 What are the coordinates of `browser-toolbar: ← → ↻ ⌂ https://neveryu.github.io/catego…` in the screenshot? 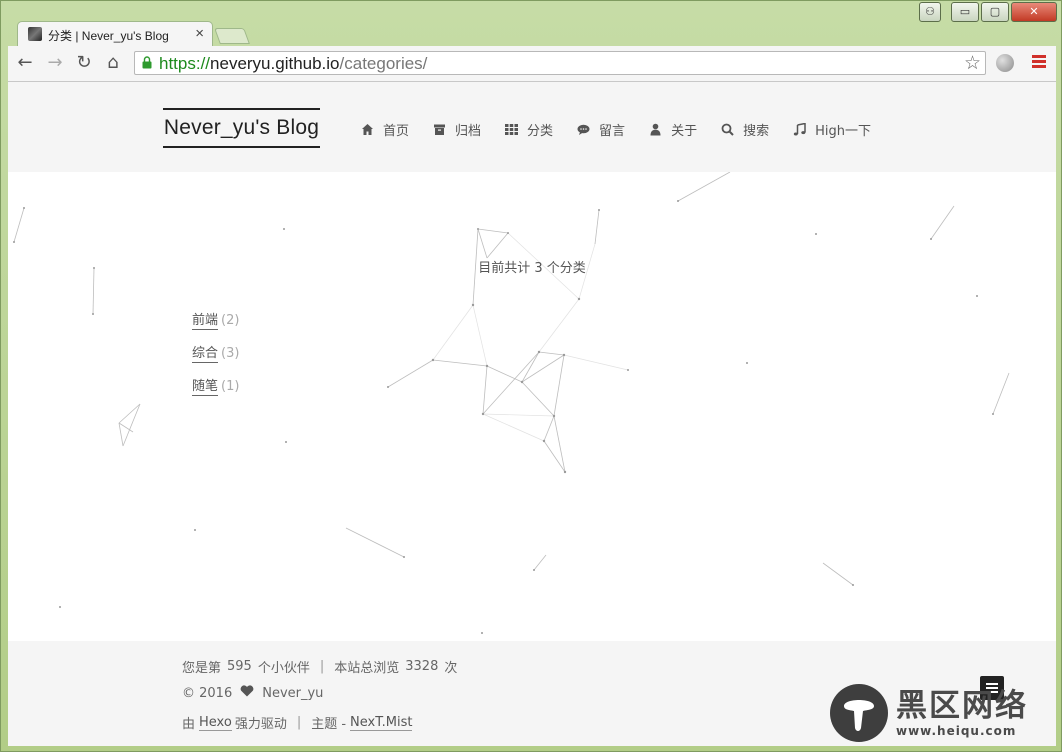 It's located at (532, 64).